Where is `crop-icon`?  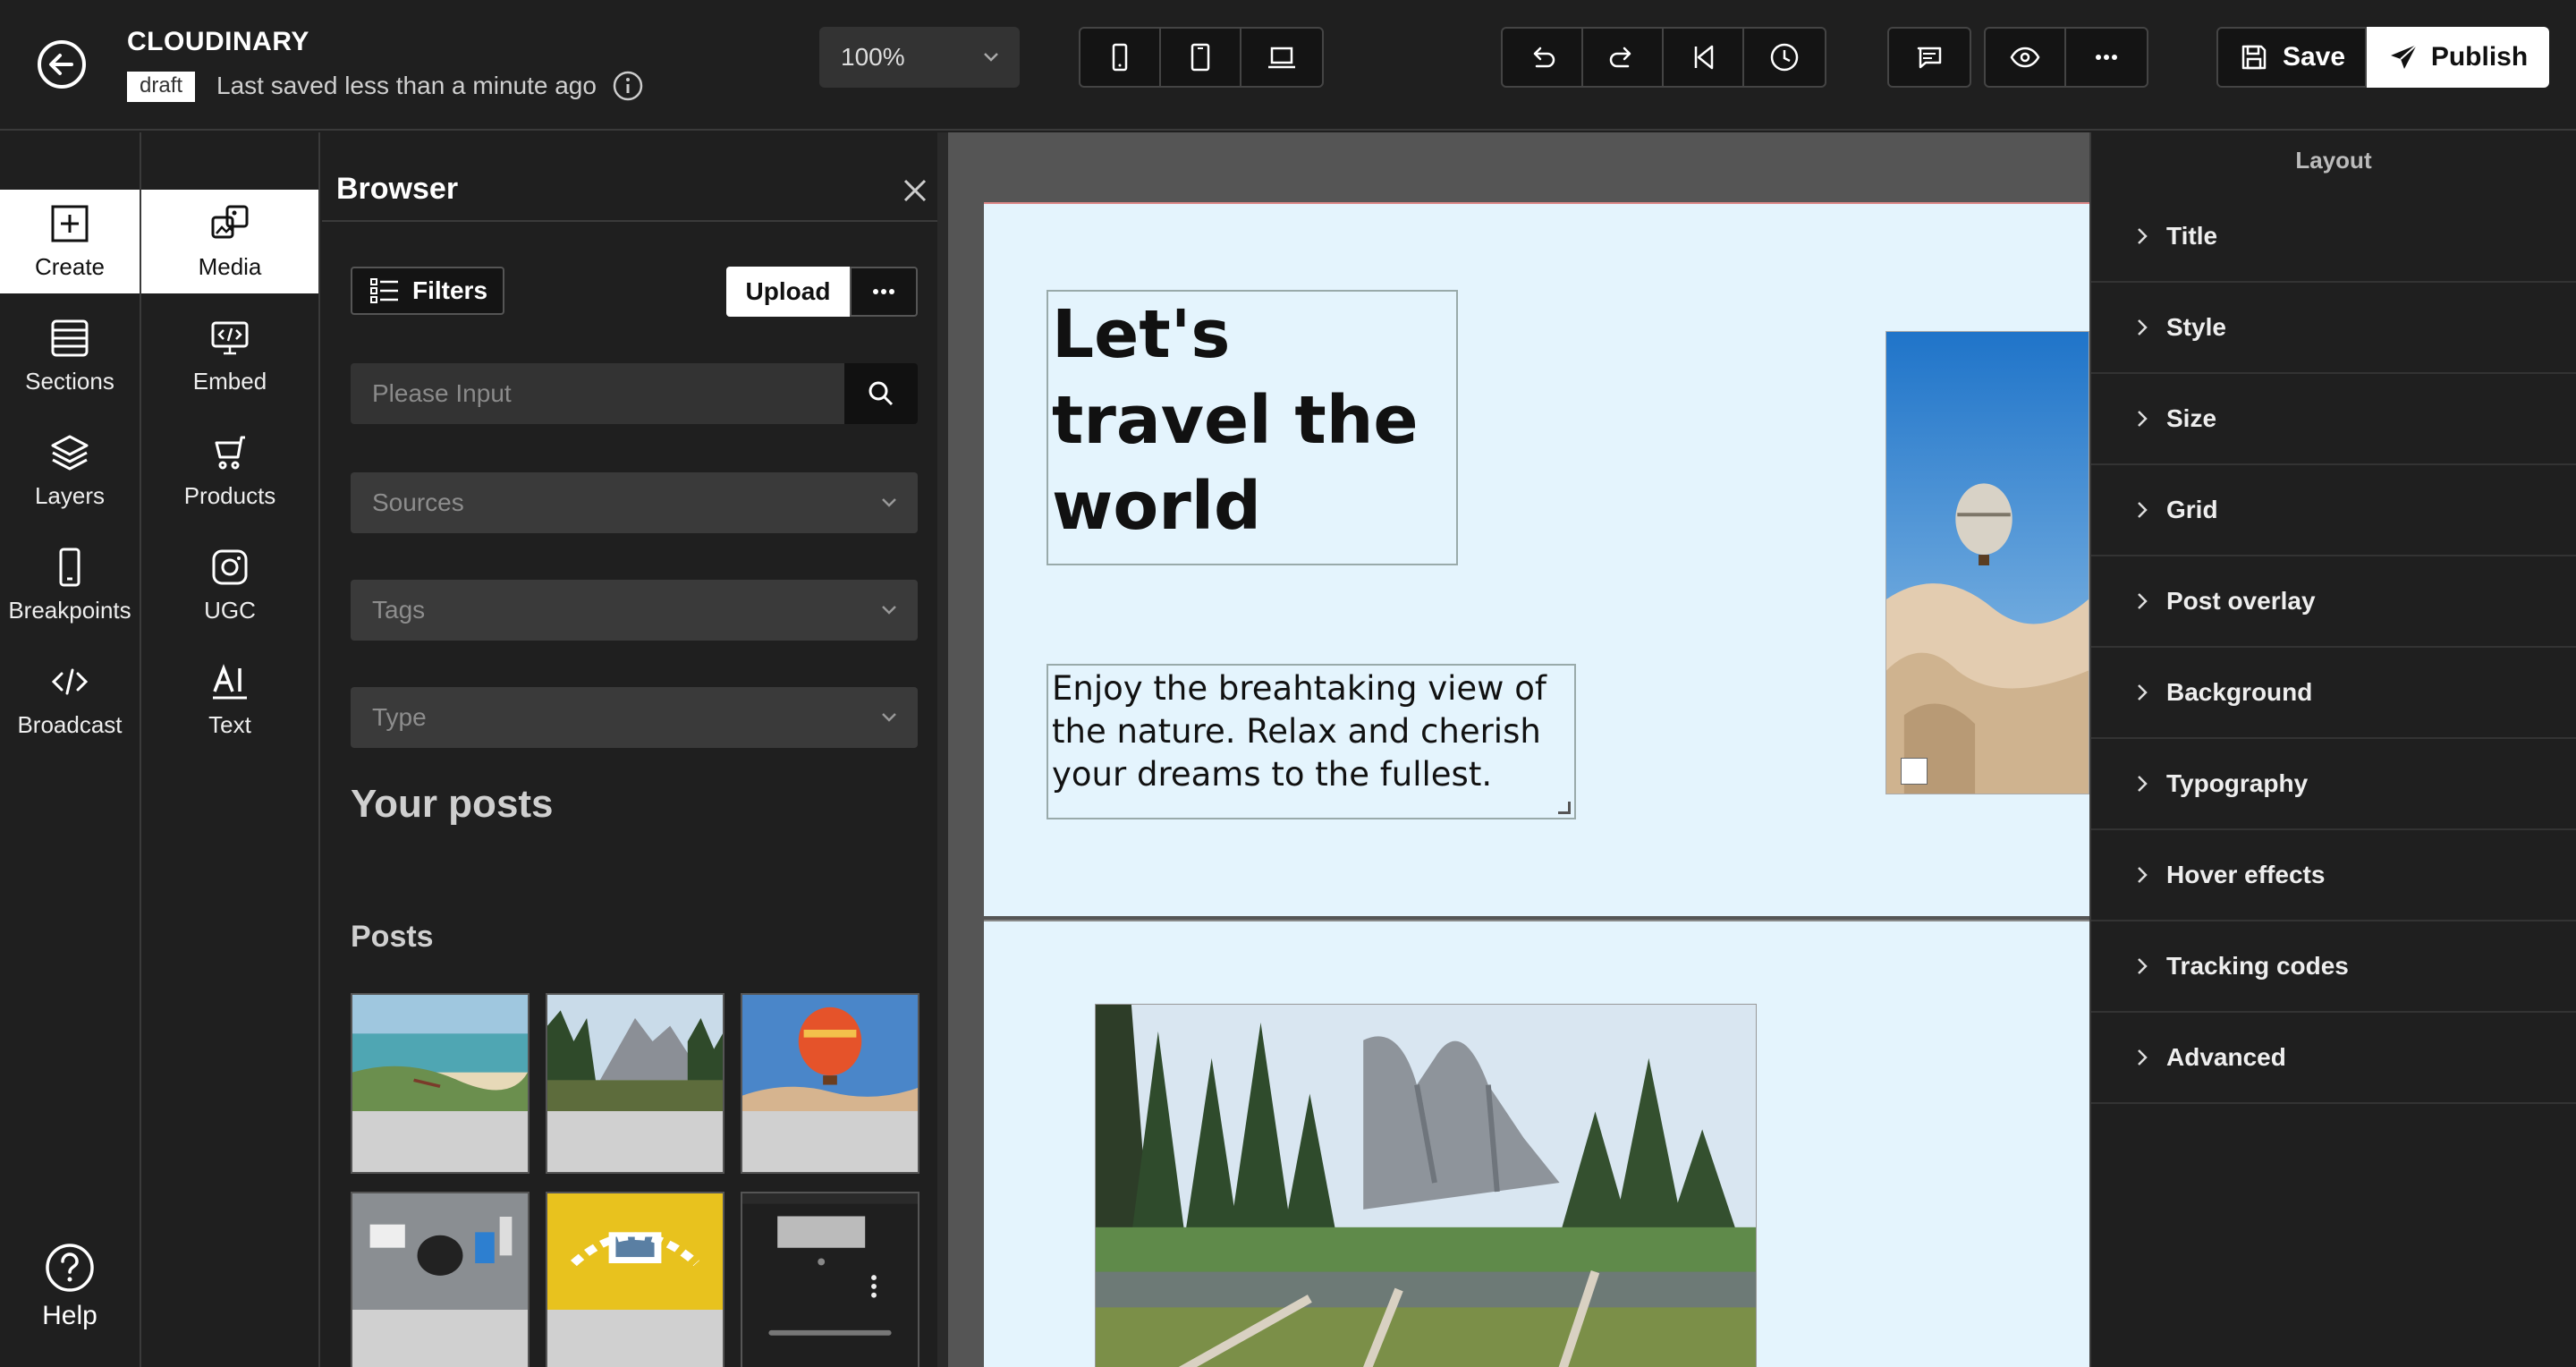
crop-icon is located at coordinates (1914, 772).